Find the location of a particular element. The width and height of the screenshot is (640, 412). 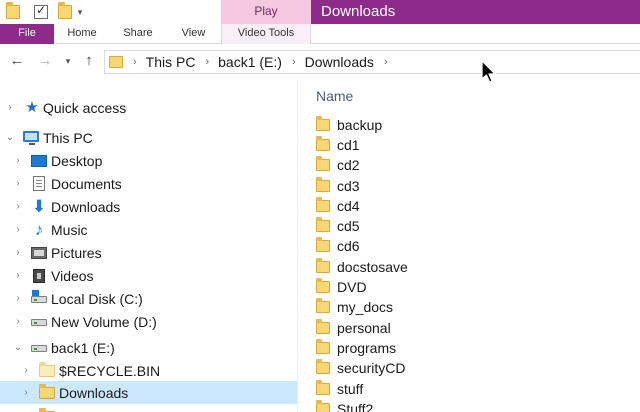

list-item: cd6 is located at coordinates (338, 246).